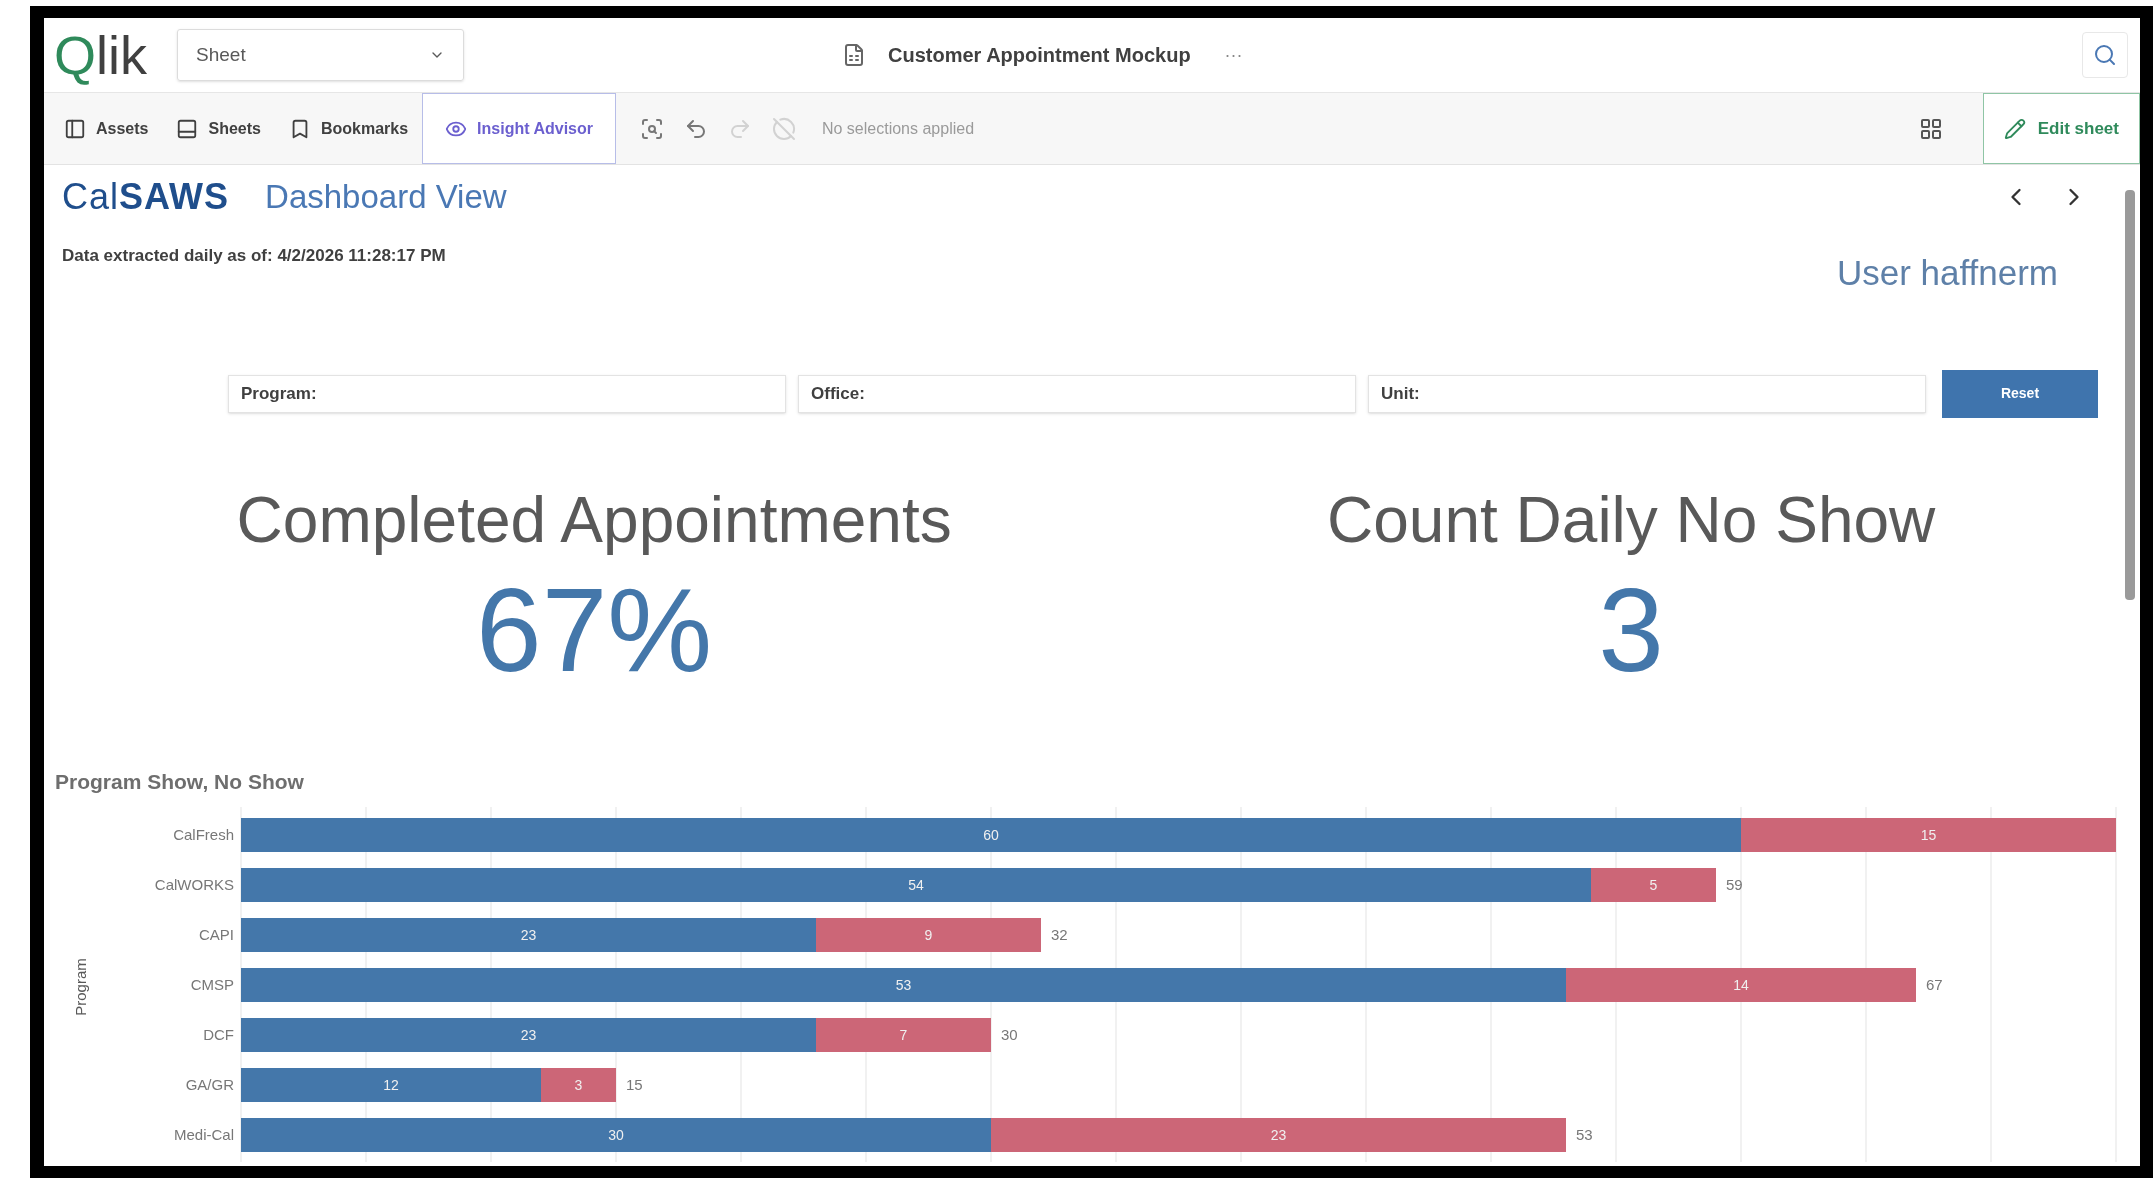 This screenshot has height=1178, width=2153. I want to click on bar-value: 12, so click(391, 1085).